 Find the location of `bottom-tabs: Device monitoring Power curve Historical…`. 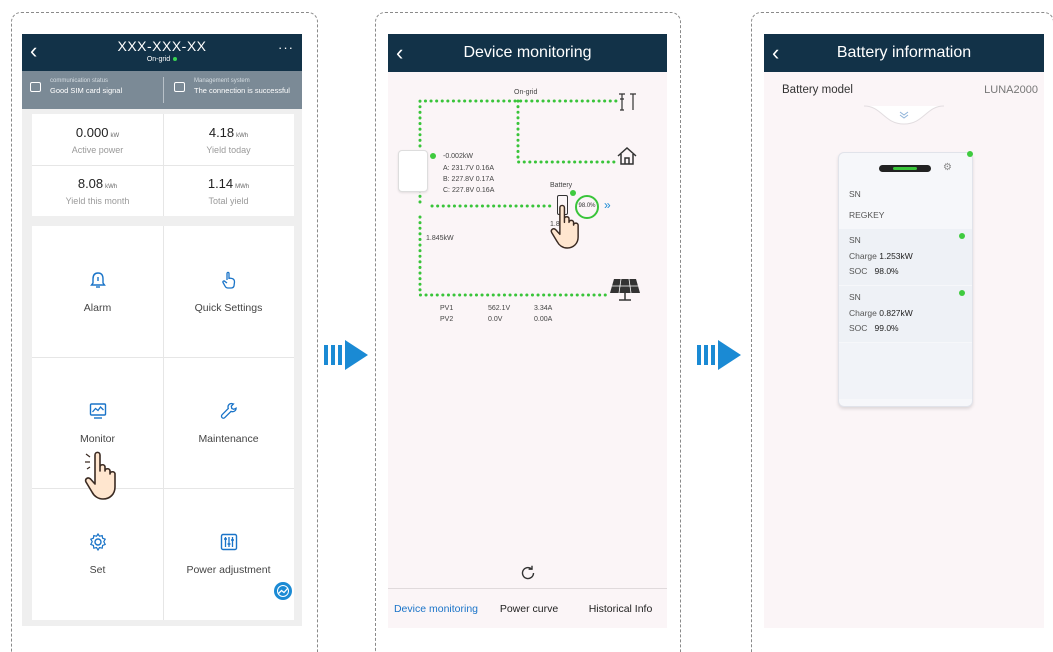

bottom-tabs: Device monitoring Power curve Historical… is located at coordinates (527, 608).